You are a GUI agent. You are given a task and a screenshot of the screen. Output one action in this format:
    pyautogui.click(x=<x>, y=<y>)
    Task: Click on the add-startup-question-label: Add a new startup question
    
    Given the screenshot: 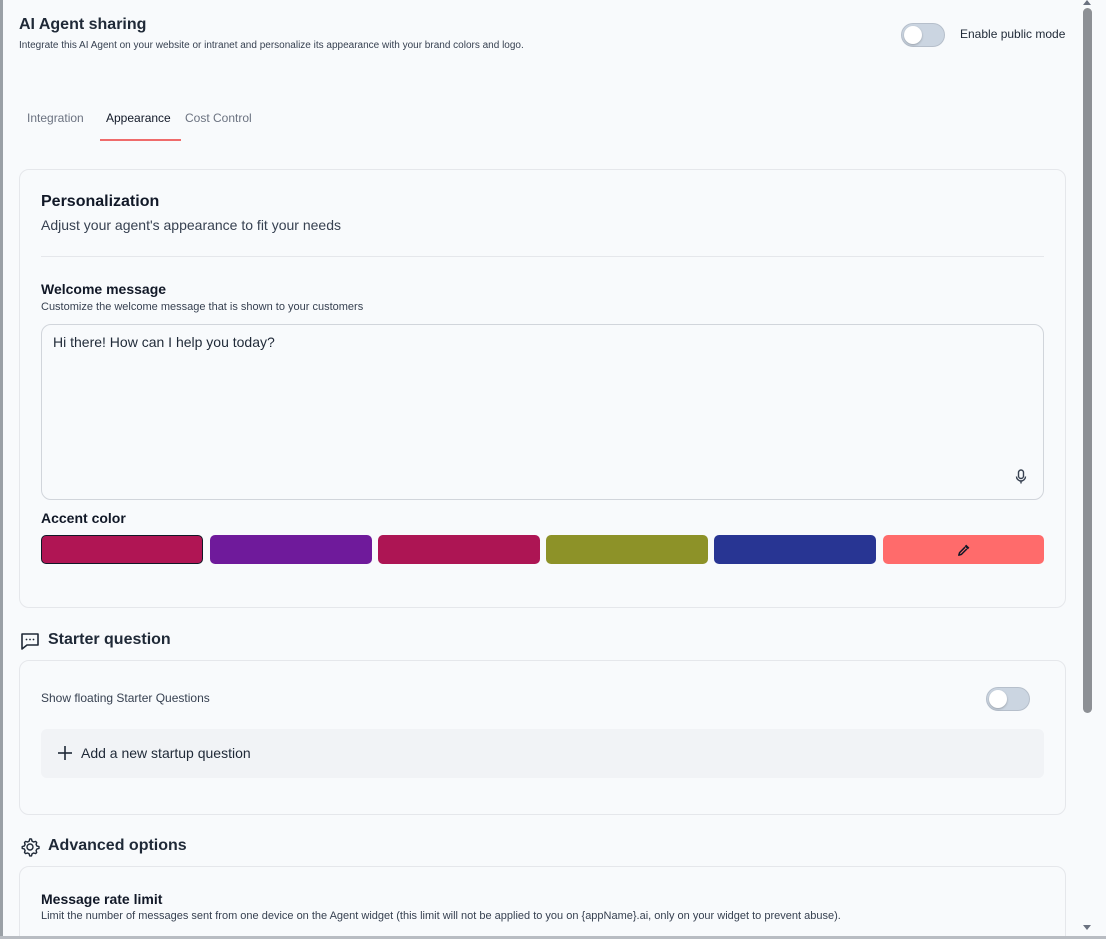 What is the action you would take?
    pyautogui.click(x=166, y=753)
    